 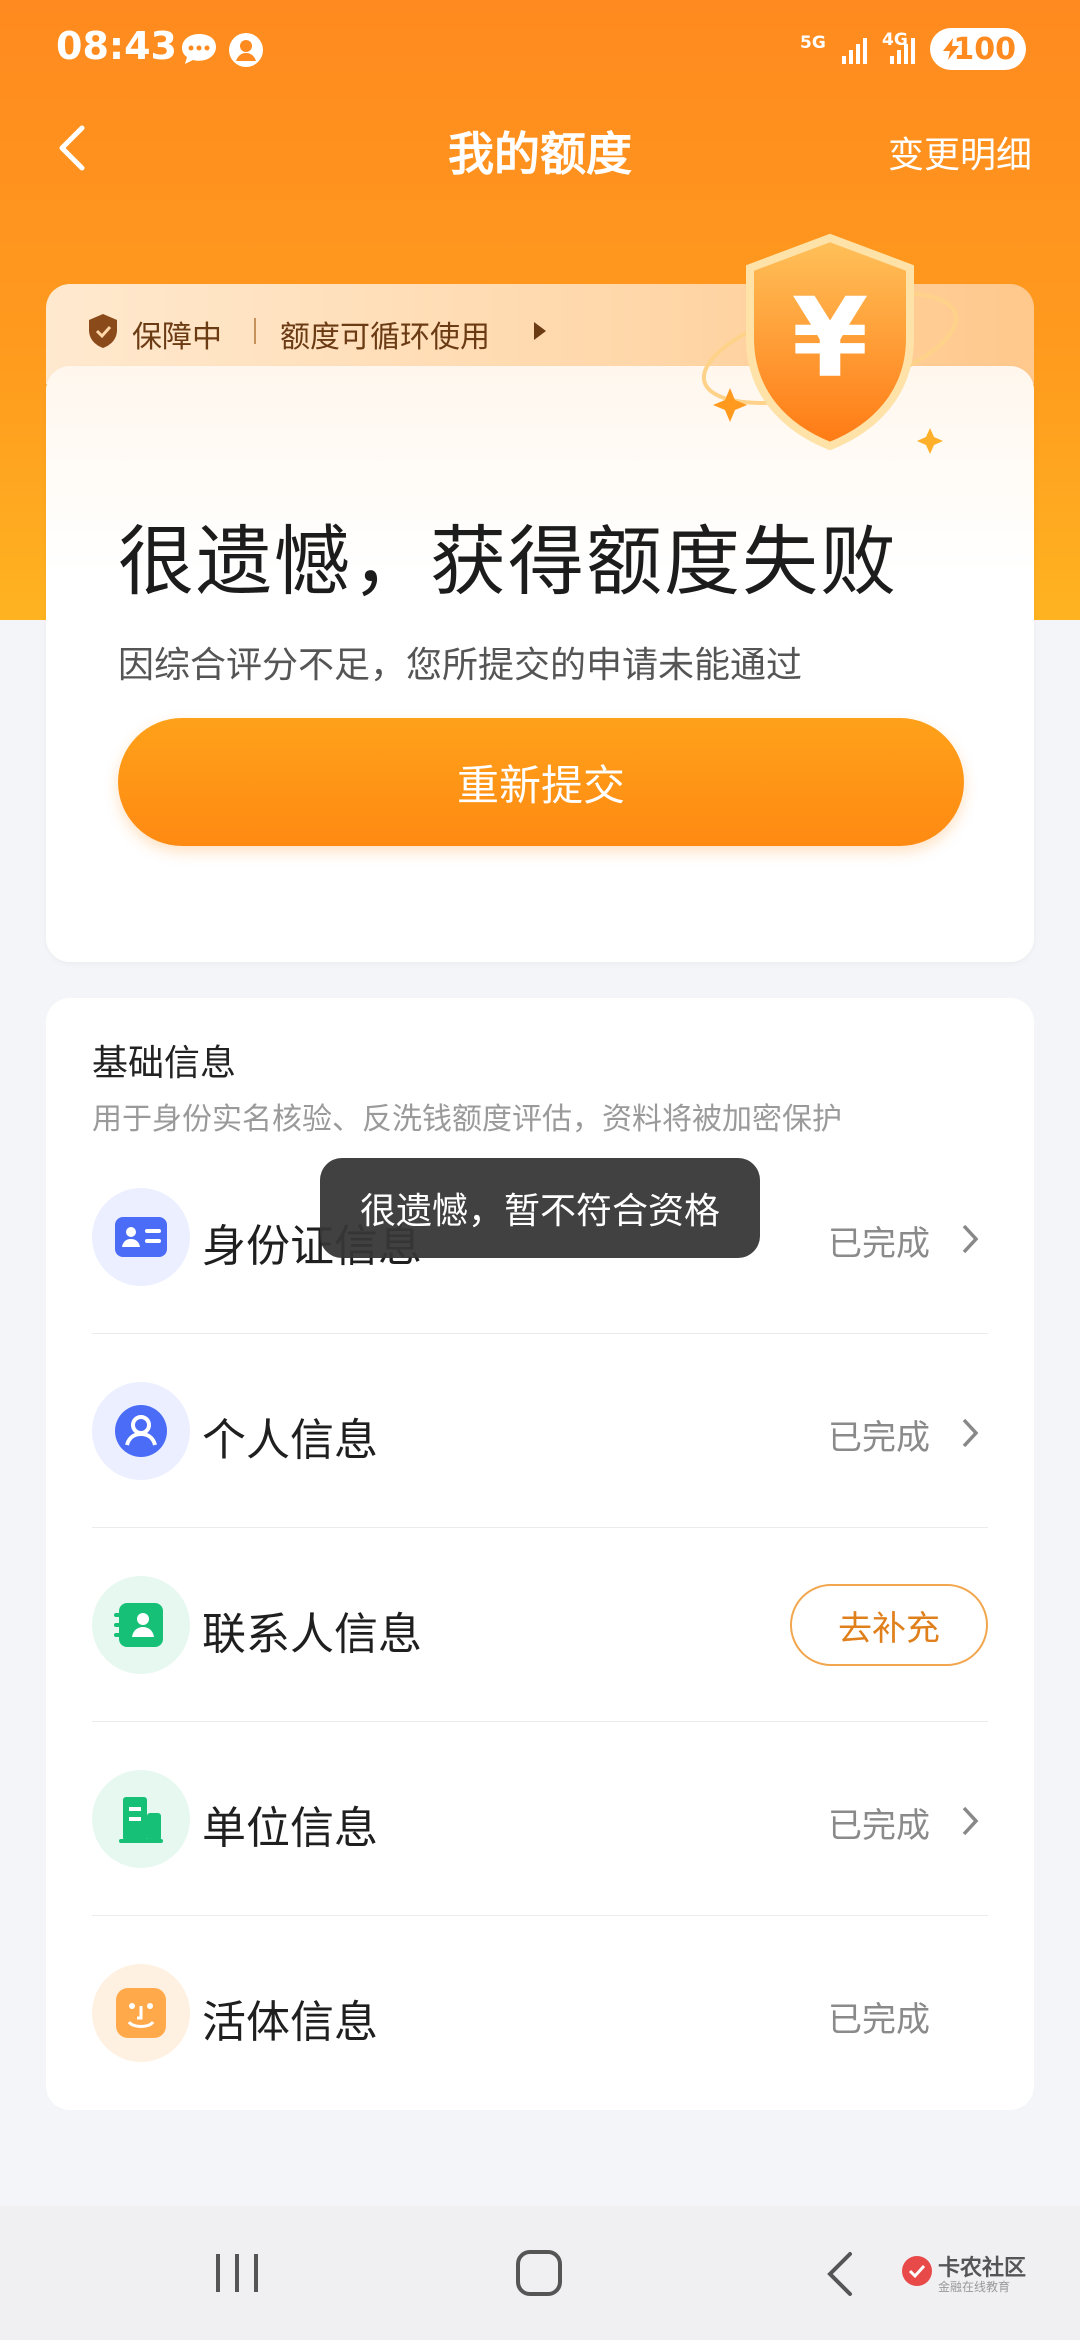 What do you see at coordinates (164, 1063) in the screenshot?
I see `info-title: 基础信息` at bounding box center [164, 1063].